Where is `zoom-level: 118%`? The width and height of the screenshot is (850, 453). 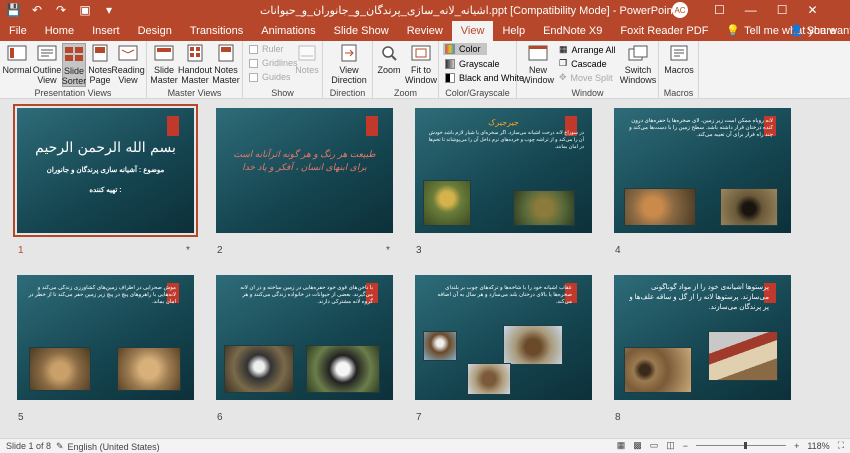 zoom-level: 118% is located at coordinates (818, 446).